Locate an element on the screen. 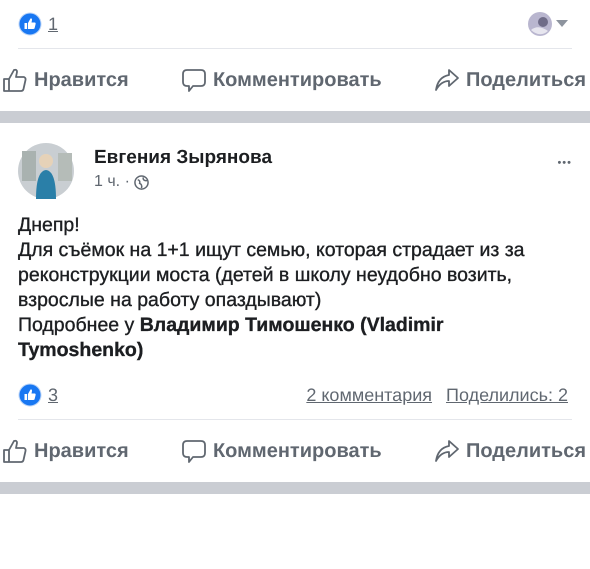 The image size is (590, 569). shares-link: Поделились: 2 is located at coordinates (507, 395).